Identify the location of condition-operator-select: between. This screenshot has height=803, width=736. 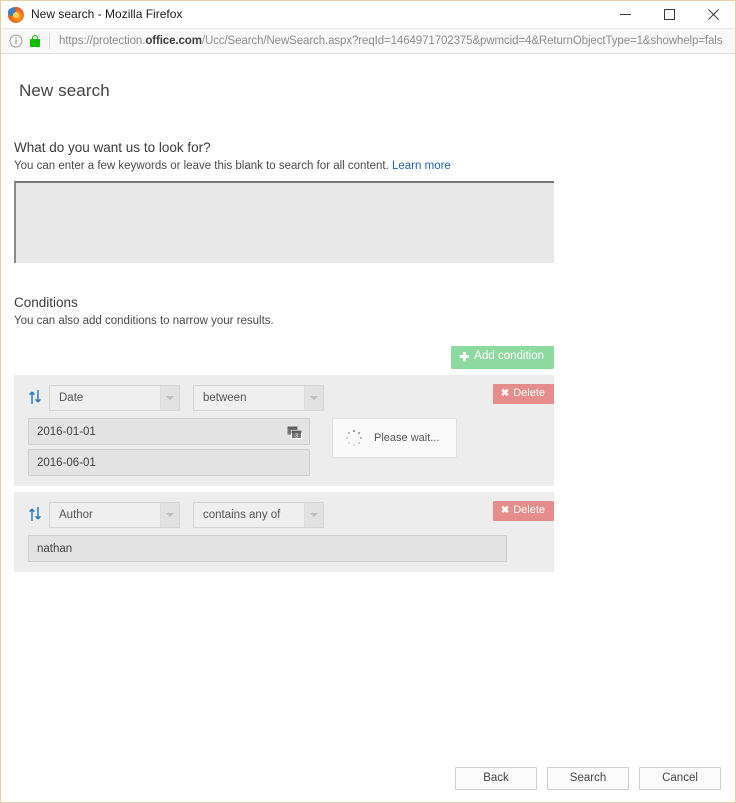
(258, 398).